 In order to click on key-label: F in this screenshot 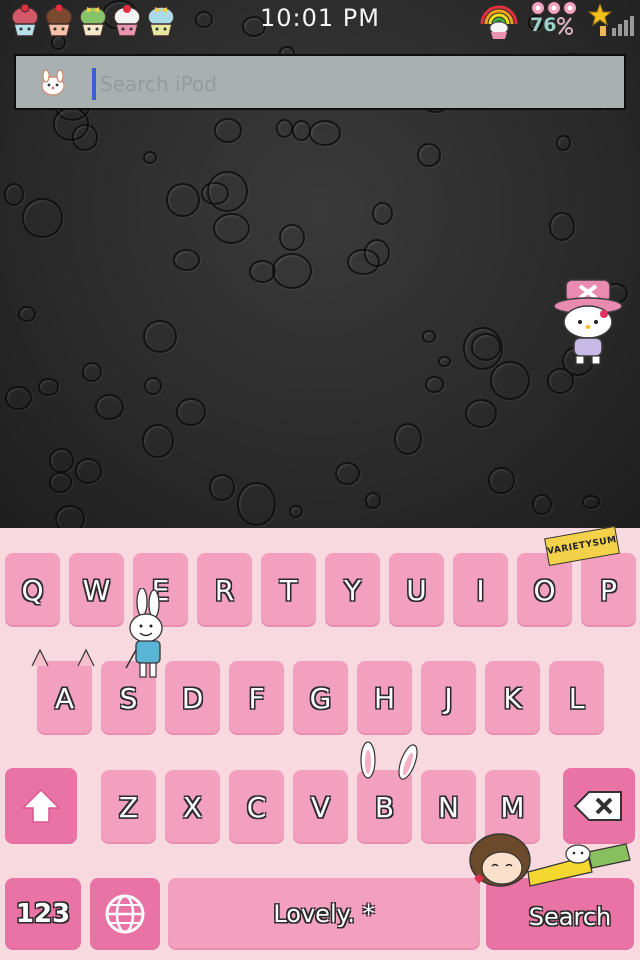, I will do `click(256, 698)`.